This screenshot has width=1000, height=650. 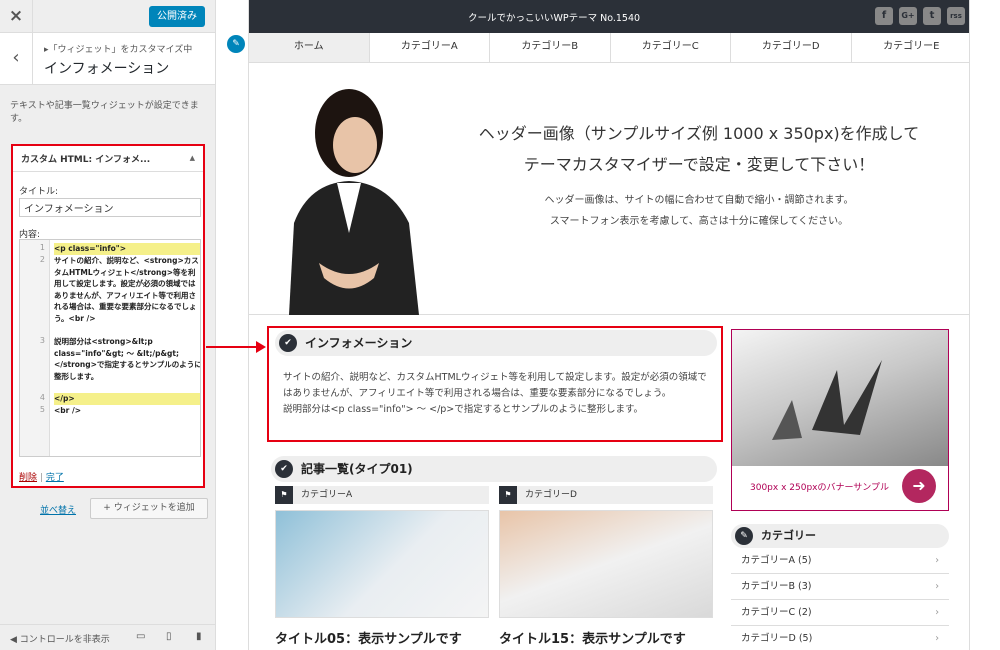 I want to click on hero-subtext-2: スマートフォン表示を考慮して、高さは十分に確保してください。, so click(x=699, y=221).